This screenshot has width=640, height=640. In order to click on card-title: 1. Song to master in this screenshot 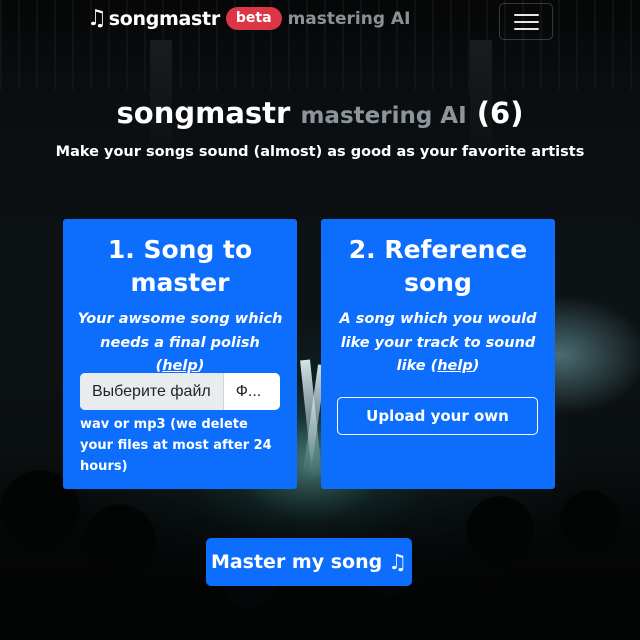, I will do `click(180, 266)`.